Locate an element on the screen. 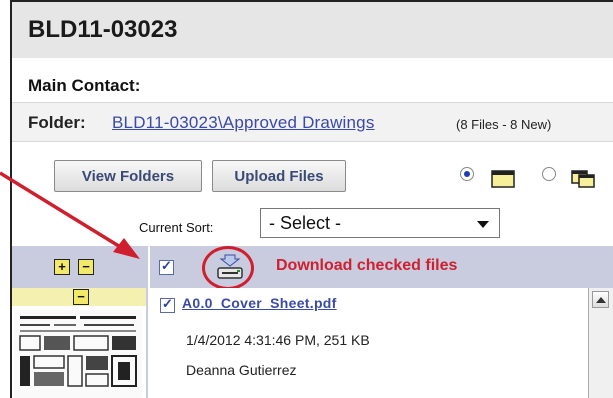 Image resolution: width=613 pixels, height=398 pixels. multi-window-radio is located at coordinates (549, 174).